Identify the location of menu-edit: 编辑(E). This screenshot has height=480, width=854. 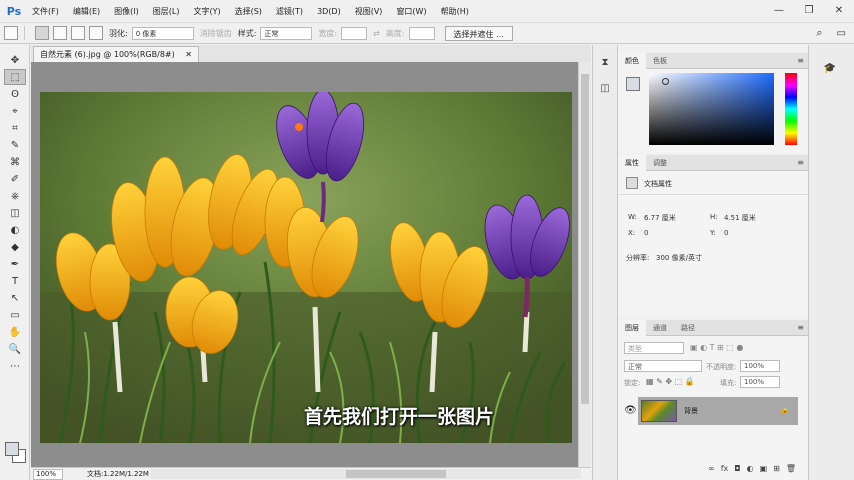
(86, 11).